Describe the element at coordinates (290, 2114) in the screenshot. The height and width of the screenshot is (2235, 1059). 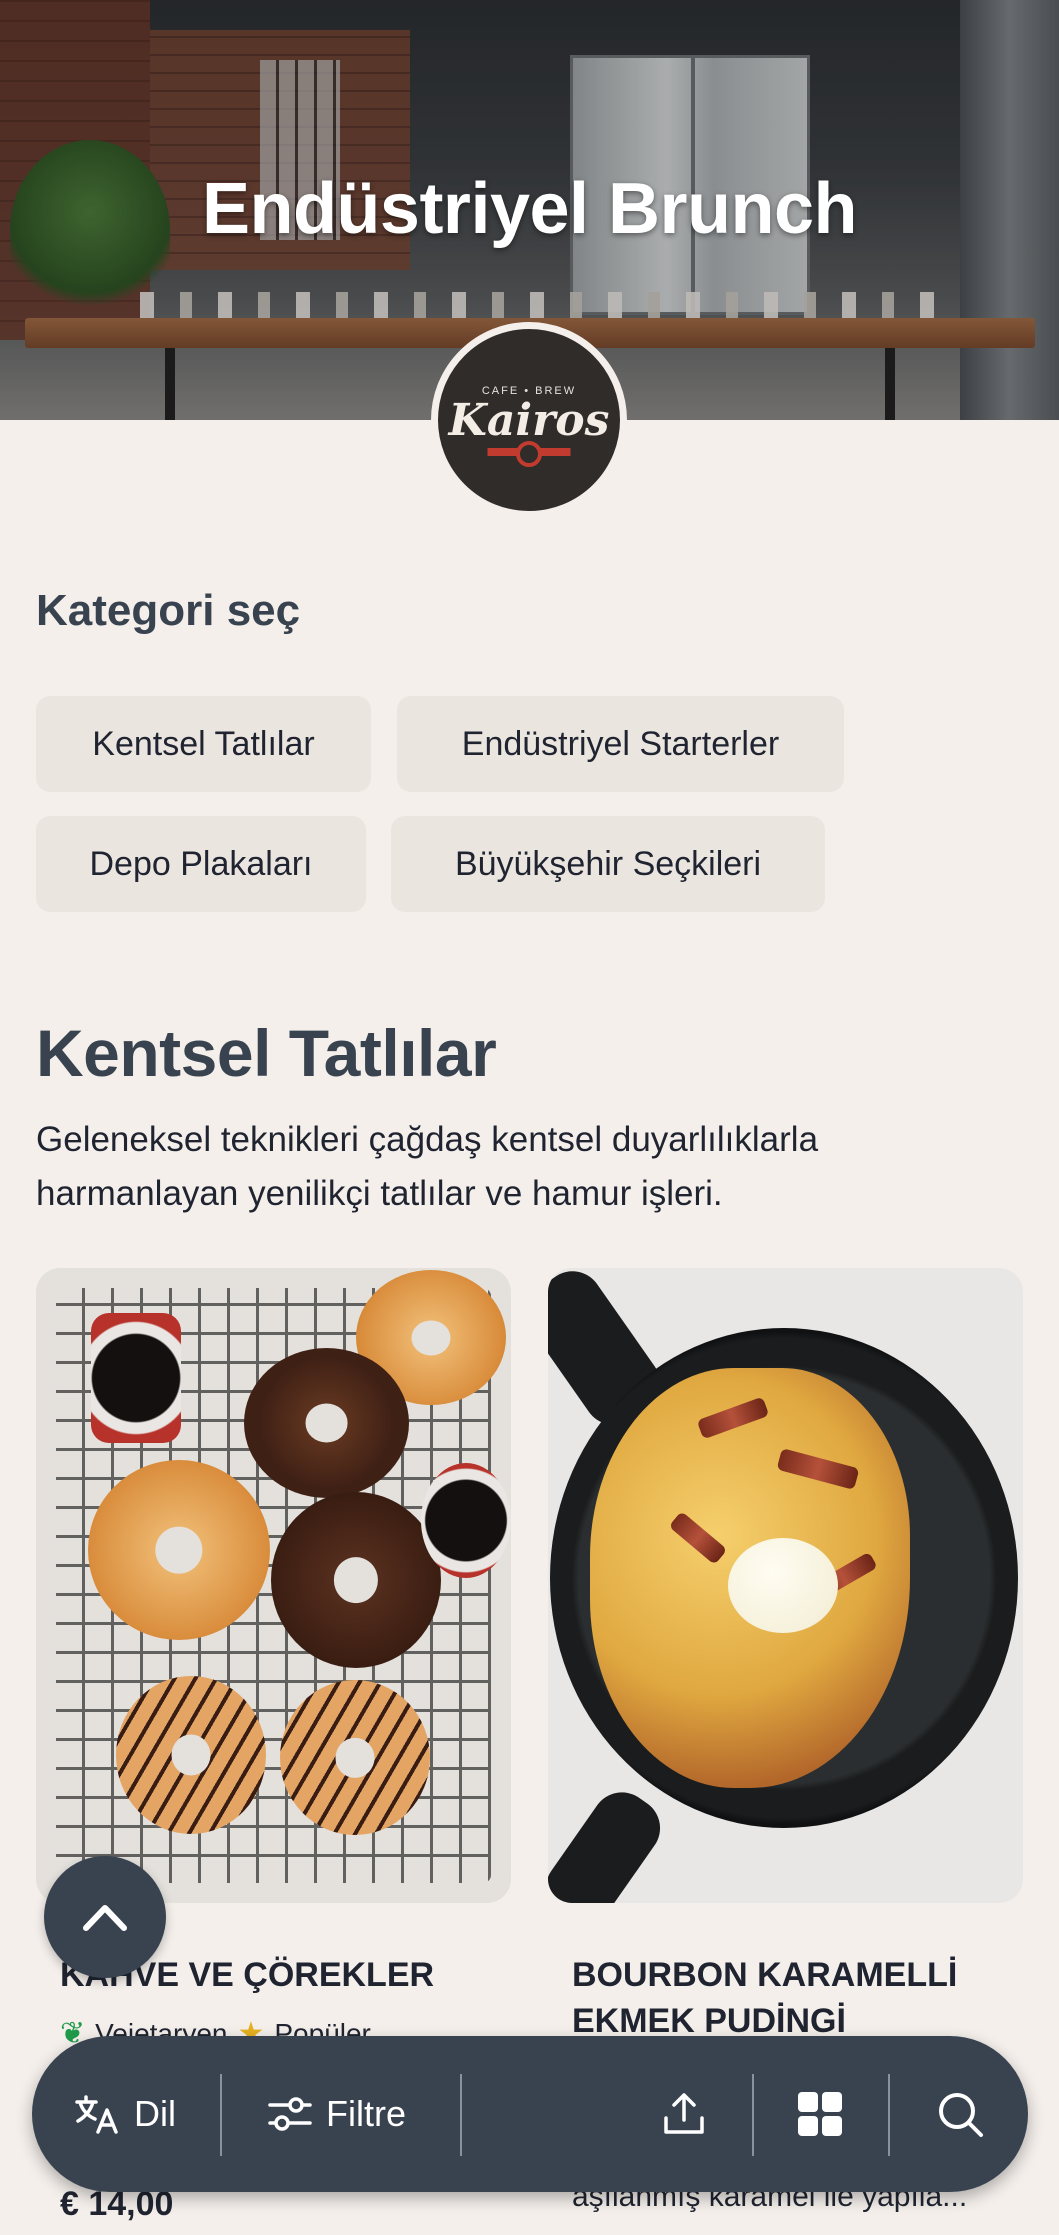
I see `filter-icon` at that location.